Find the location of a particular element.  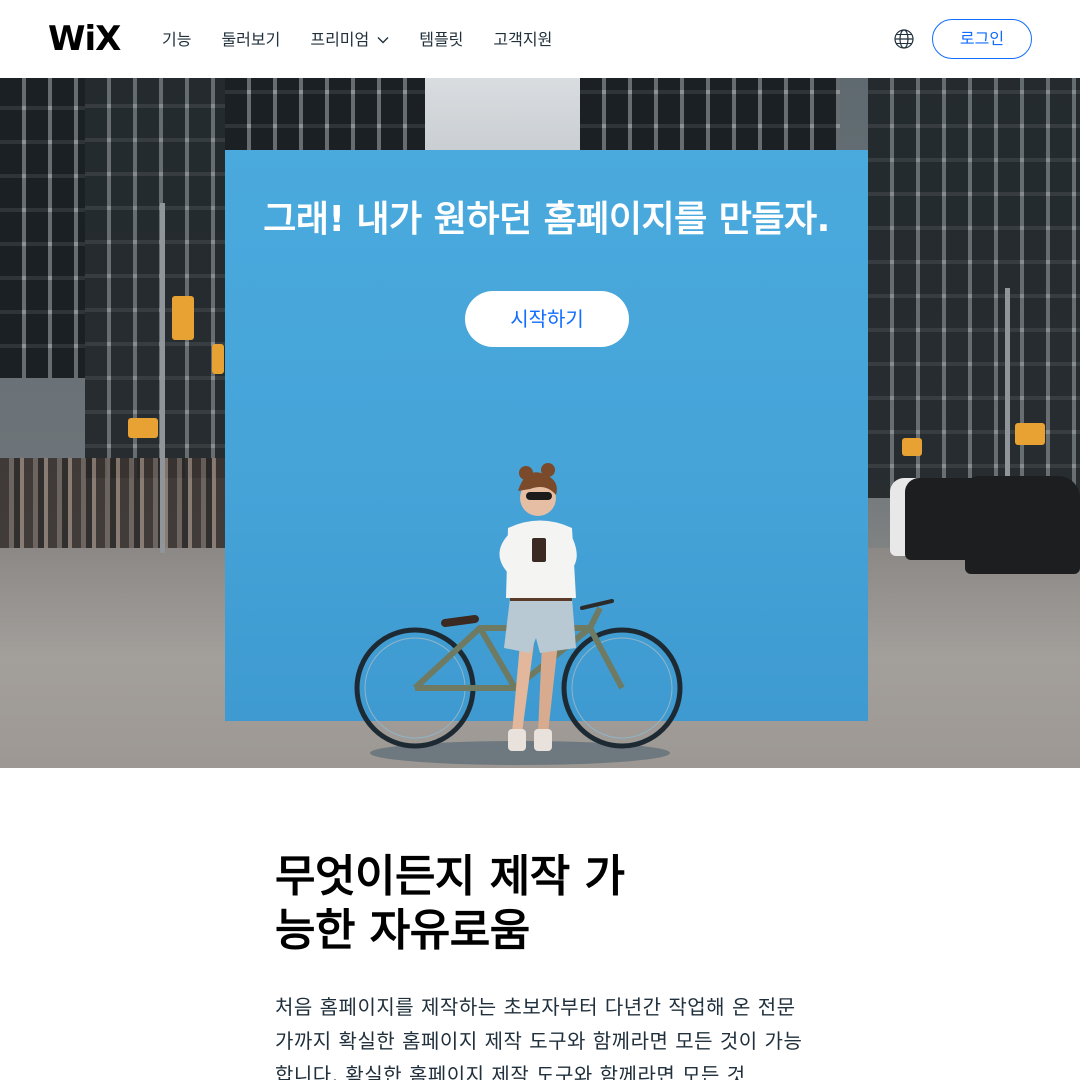

nav-item-features: 기능 is located at coordinates (176, 40).